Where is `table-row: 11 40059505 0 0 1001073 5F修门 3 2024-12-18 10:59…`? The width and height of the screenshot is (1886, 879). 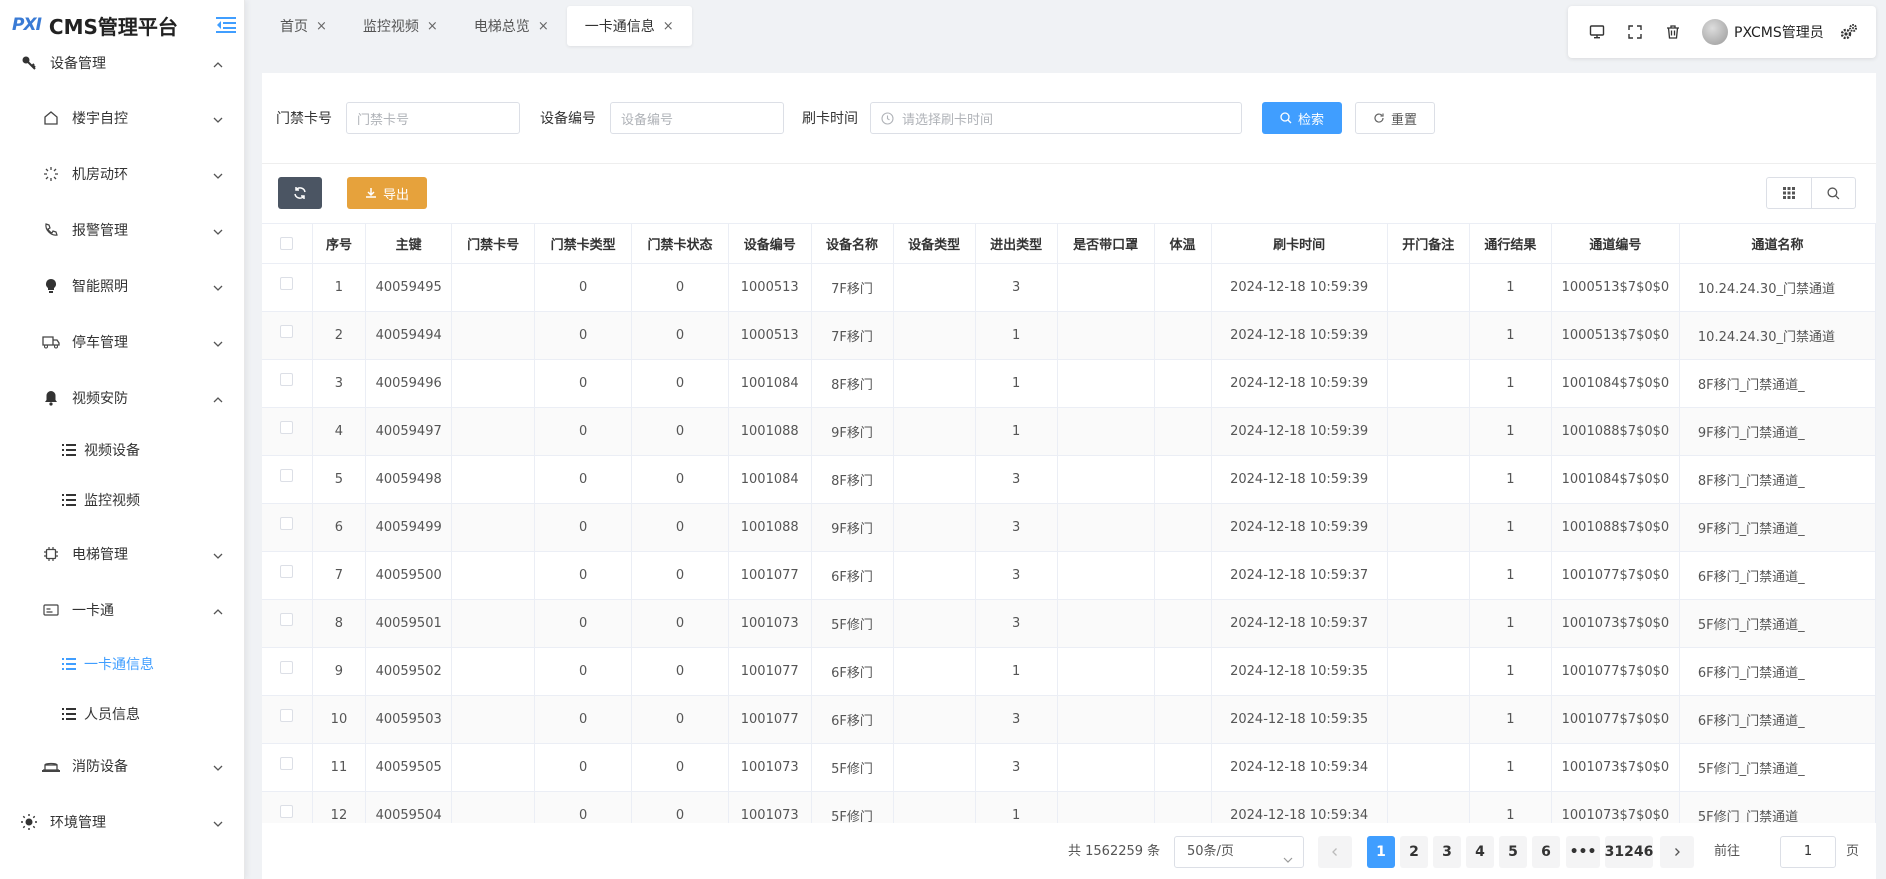 table-row: 11 40059505 0 0 1001073 5F修门 3 2024-12-18 10:59… is located at coordinates (1069, 767).